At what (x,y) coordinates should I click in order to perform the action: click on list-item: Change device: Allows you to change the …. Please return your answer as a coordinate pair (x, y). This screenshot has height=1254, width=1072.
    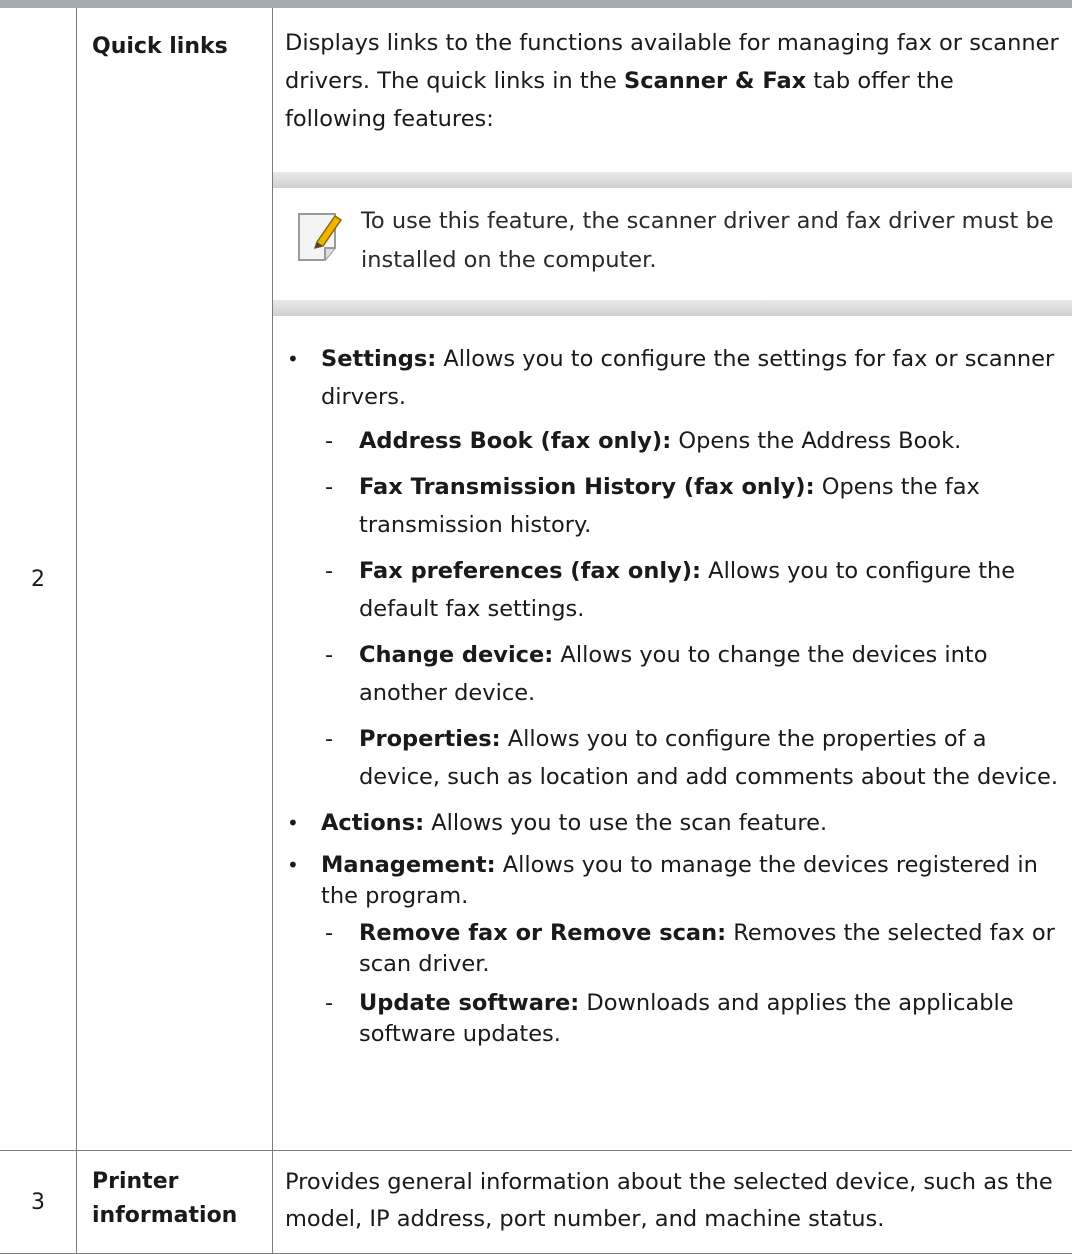
    Looking at the image, I should click on (690, 674).